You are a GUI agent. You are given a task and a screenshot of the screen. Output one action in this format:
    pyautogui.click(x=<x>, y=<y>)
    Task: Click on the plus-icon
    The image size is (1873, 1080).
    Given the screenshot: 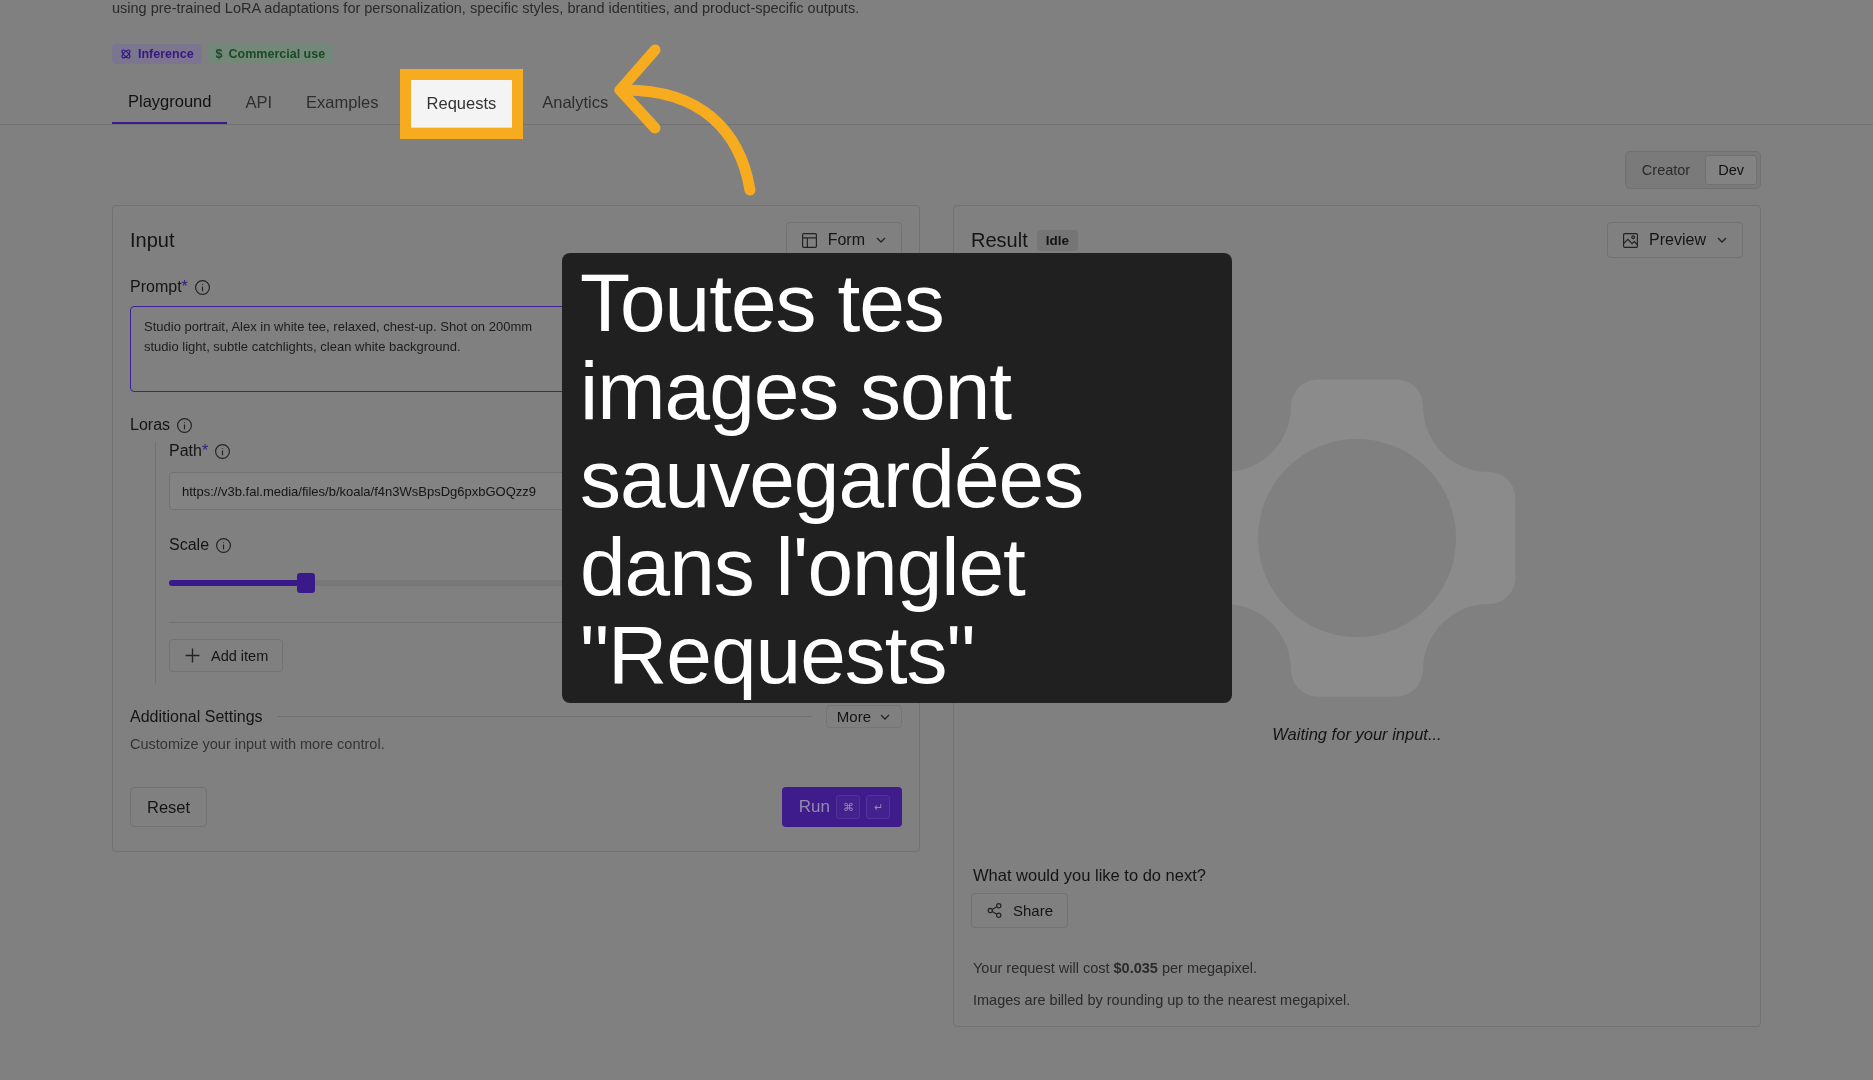 What is the action you would take?
    pyautogui.click(x=192, y=655)
    